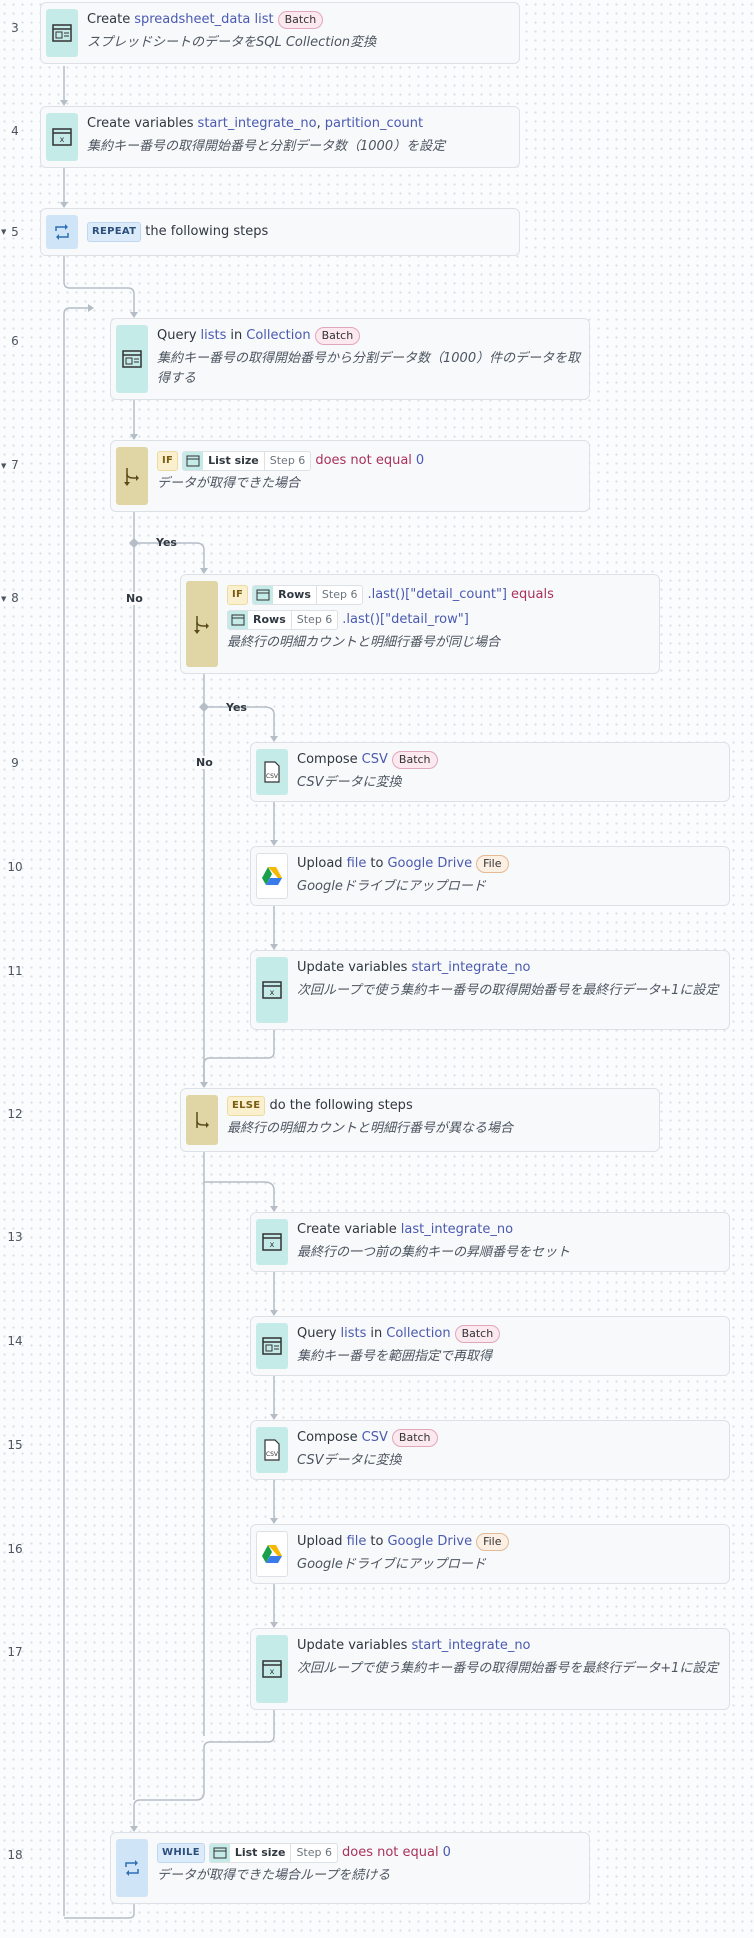 The width and height of the screenshot is (754, 1938). What do you see at coordinates (272, 1554) in the screenshot?
I see `google-drive-icon` at bounding box center [272, 1554].